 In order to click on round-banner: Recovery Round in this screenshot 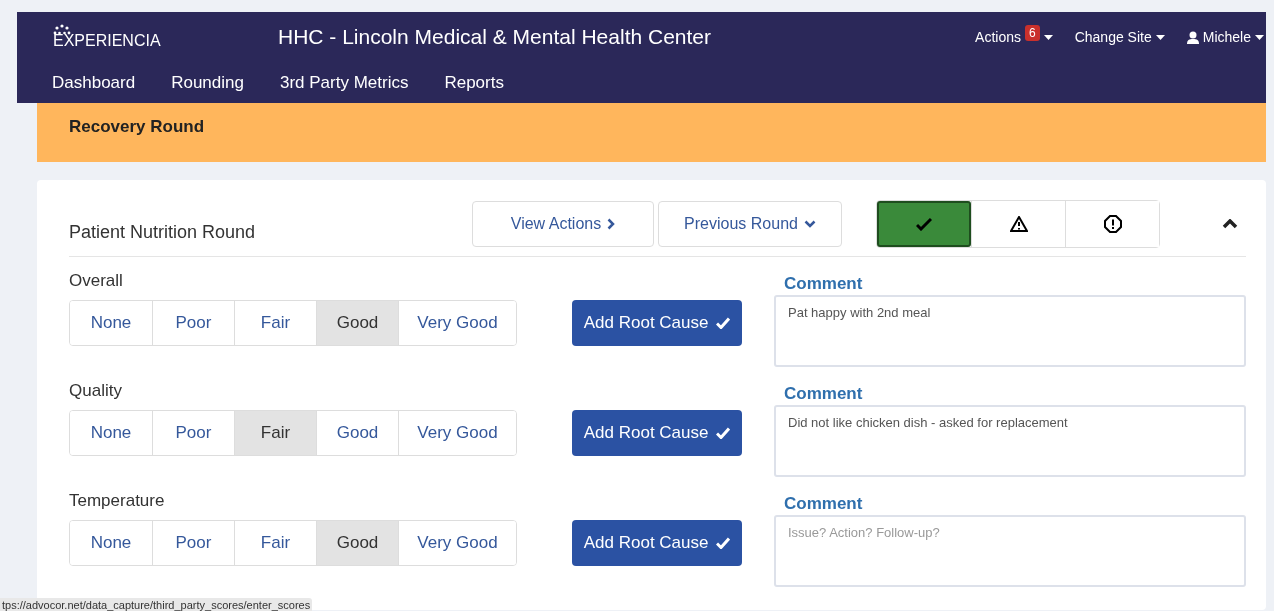, I will do `click(651, 132)`.